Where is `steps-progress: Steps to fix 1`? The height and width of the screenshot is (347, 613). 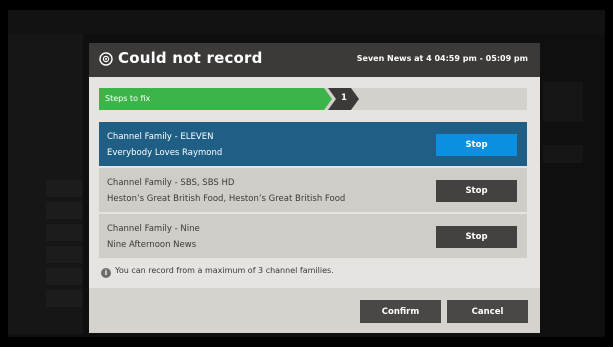
steps-progress: Steps to fix 1 is located at coordinates (313, 99).